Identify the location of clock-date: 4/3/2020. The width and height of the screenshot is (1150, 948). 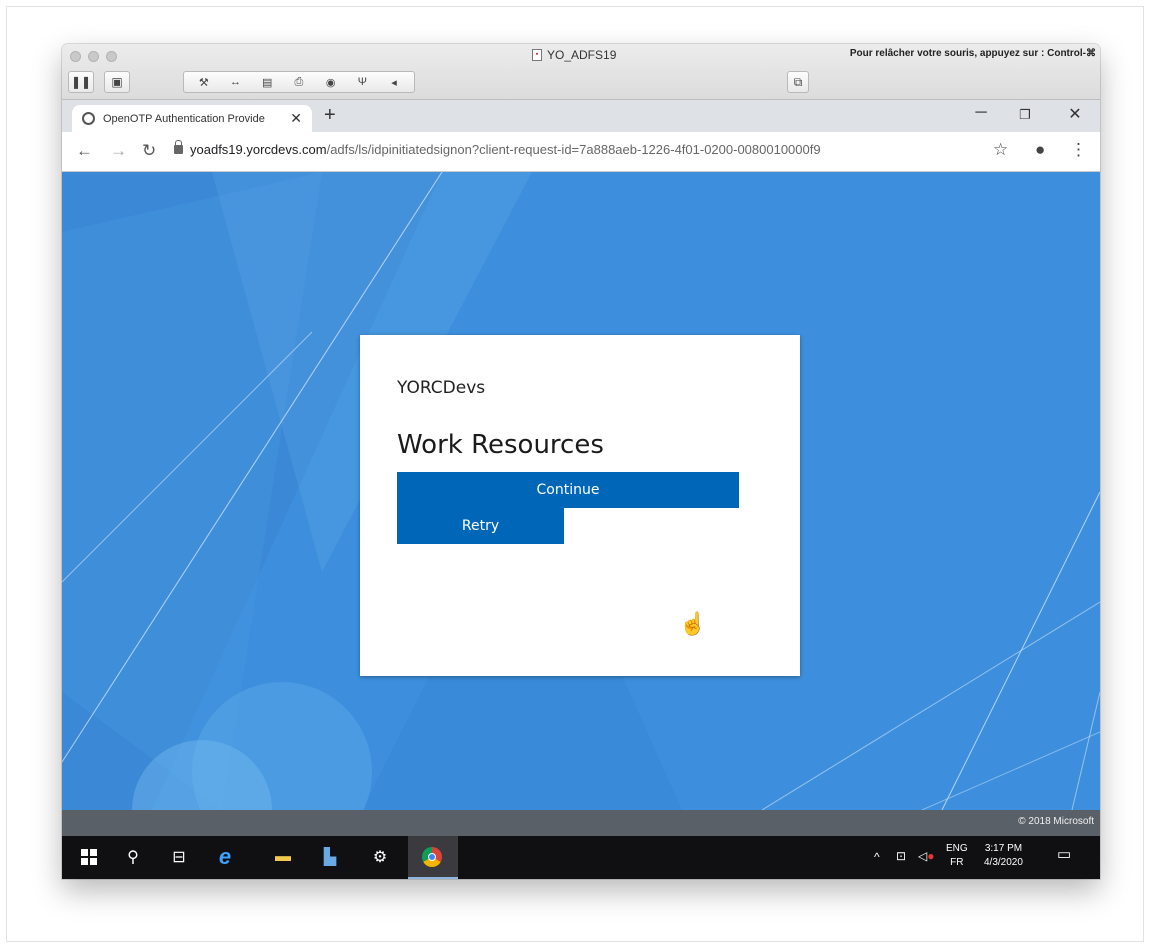
(1003, 862).